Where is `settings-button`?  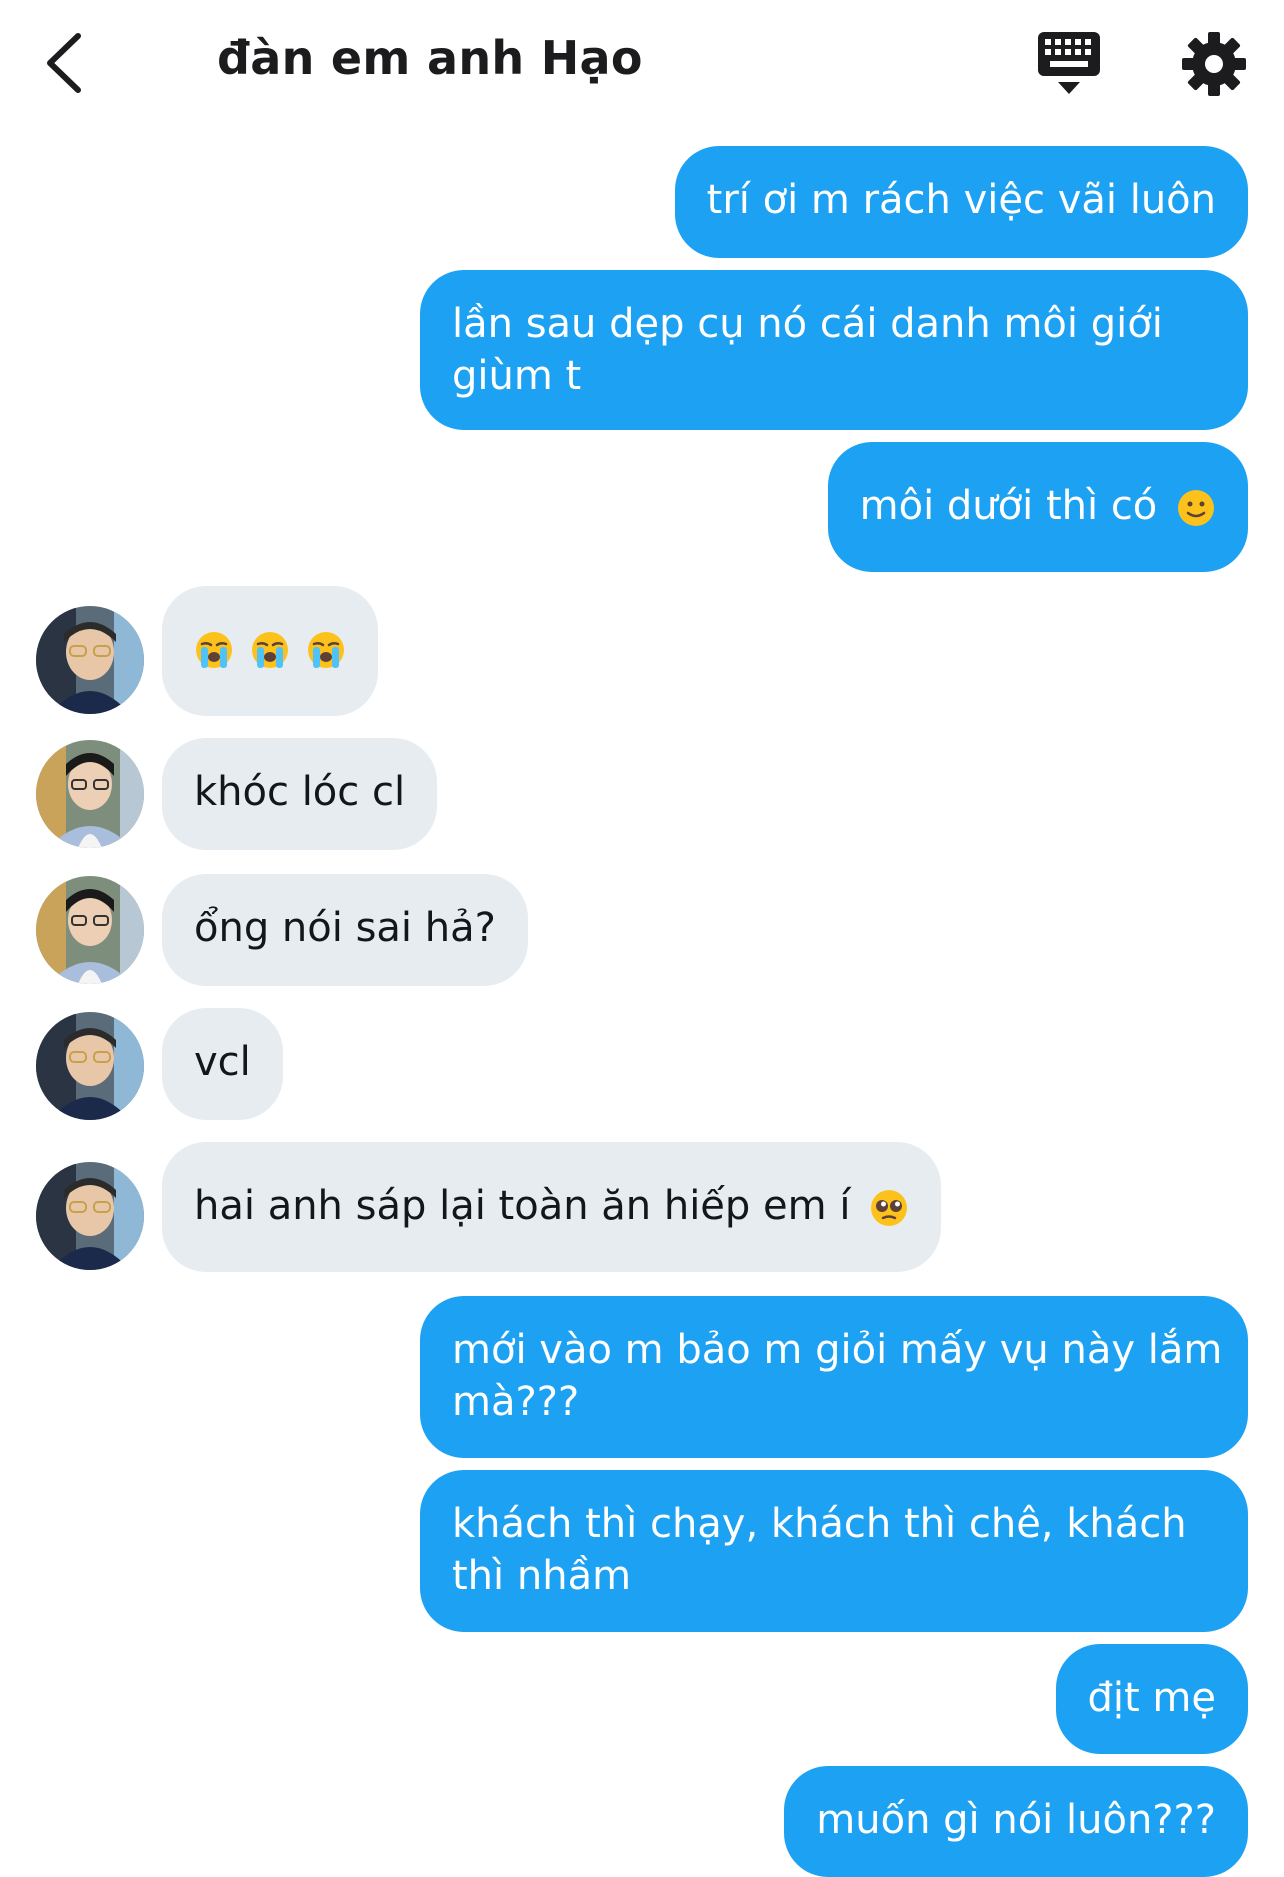 settings-button is located at coordinates (1214, 64).